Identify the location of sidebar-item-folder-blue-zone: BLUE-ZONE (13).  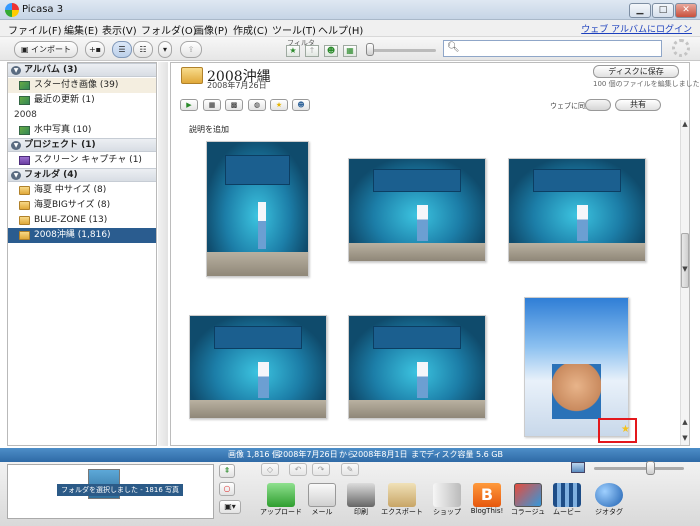
(82, 220).